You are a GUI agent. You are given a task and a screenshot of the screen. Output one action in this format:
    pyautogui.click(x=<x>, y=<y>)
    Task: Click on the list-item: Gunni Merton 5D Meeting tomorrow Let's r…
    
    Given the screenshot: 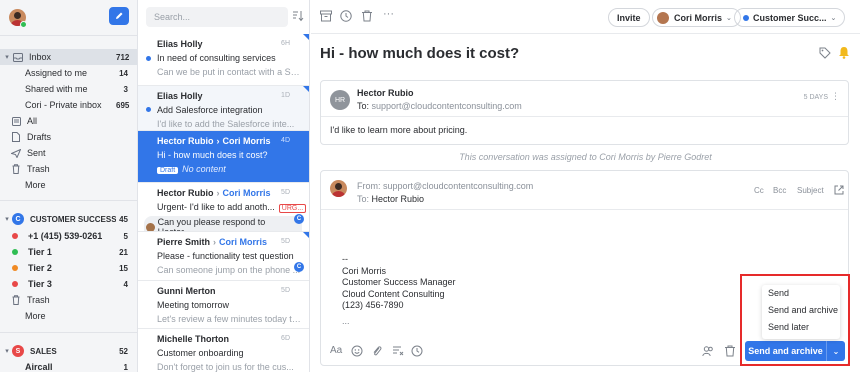 What is the action you would take?
    pyautogui.click(x=223, y=305)
    